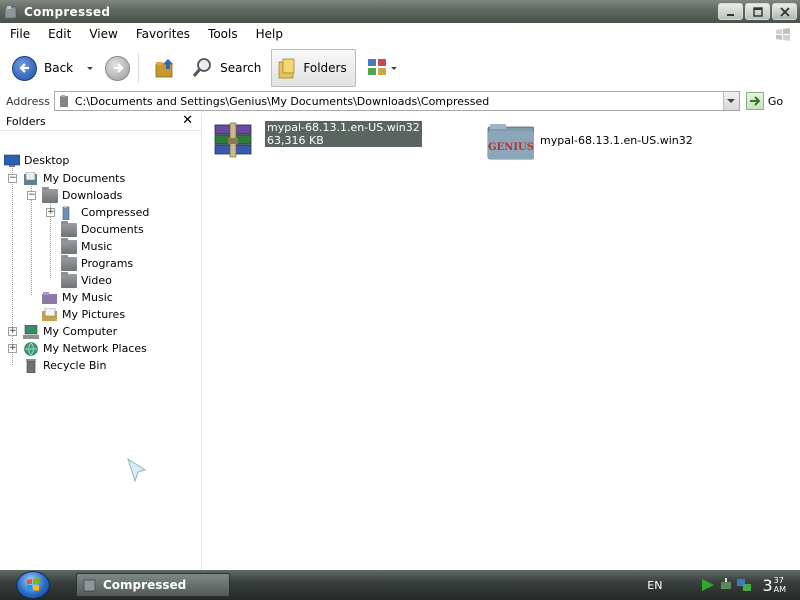 This screenshot has height=600, width=800. I want to click on windows-logo-icon, so click(33, 585).